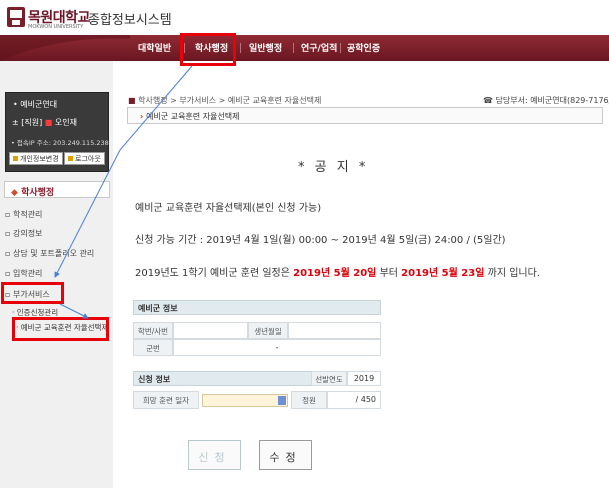 The height and width of the screenshot is (488, 609). I want to click on reserve-info-header: 예비군 정보, so click(257, 307).